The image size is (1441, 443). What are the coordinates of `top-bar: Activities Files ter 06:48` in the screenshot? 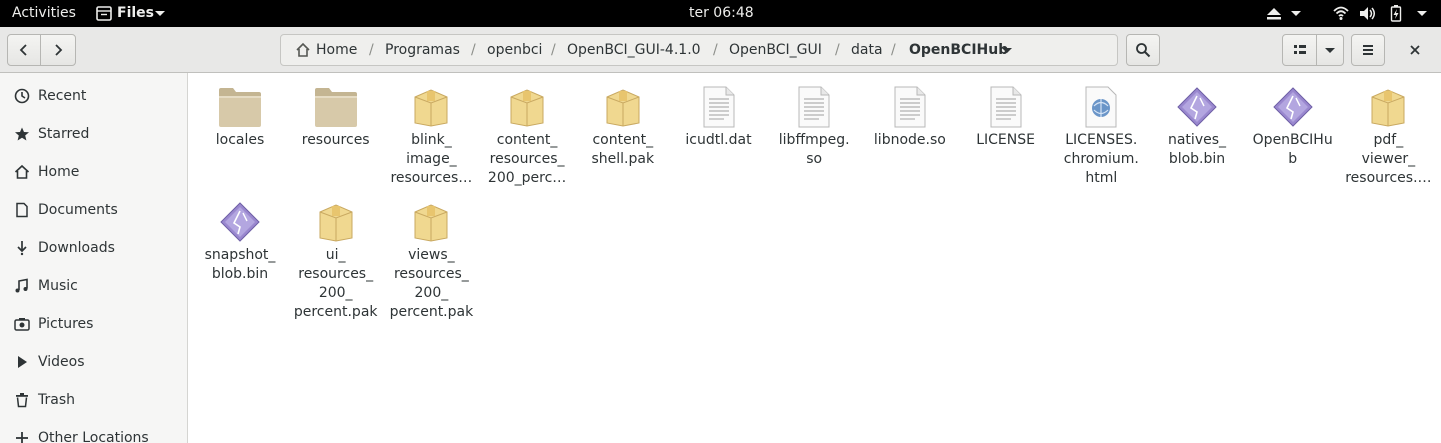 It's located at (720, 13).